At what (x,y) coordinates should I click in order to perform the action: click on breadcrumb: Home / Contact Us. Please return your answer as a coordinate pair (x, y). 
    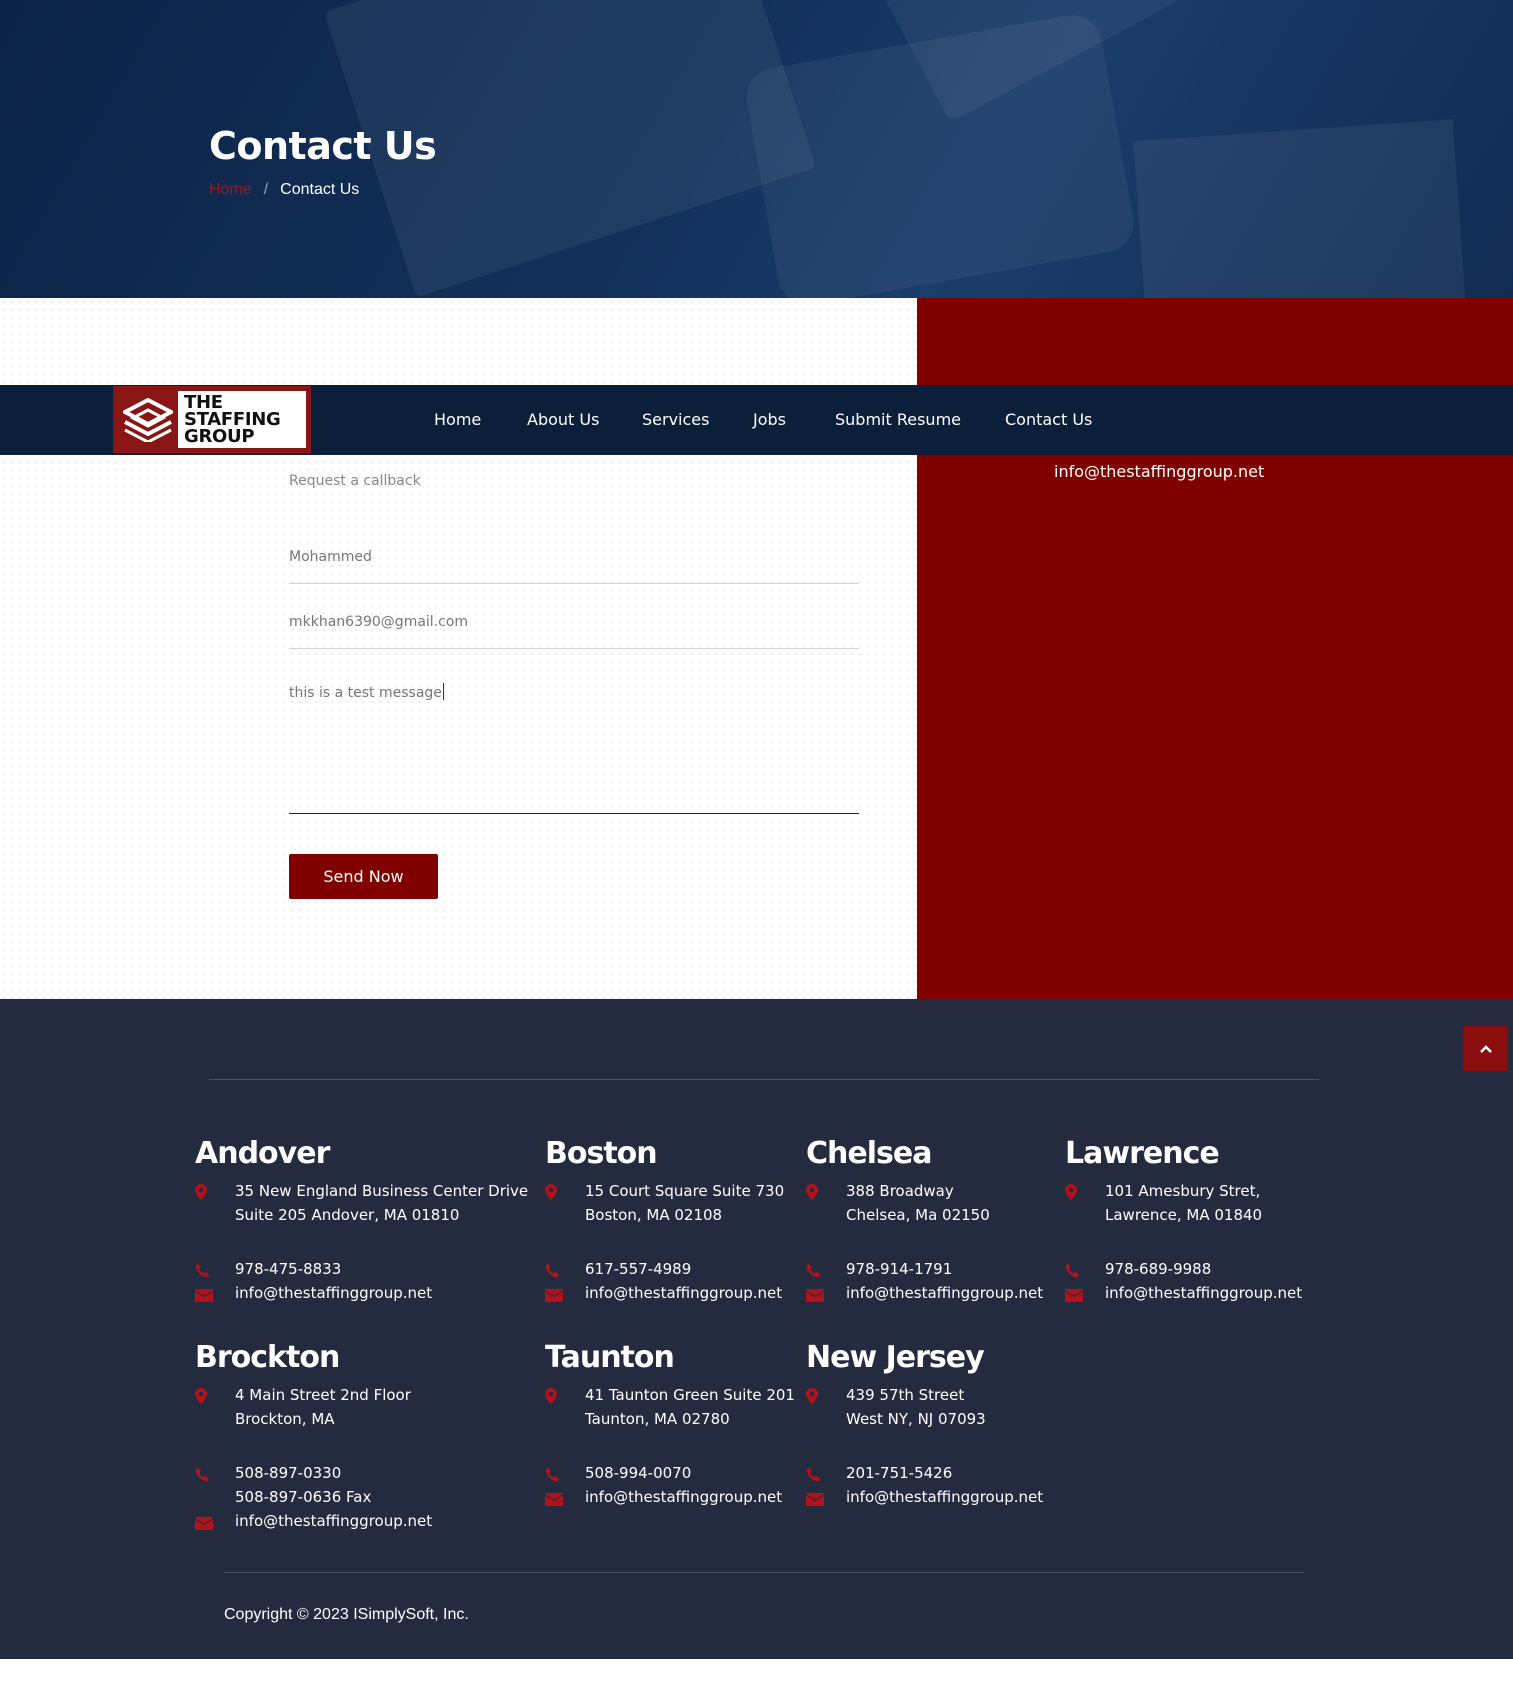
    Looking at the image, I should click on (284, 190).